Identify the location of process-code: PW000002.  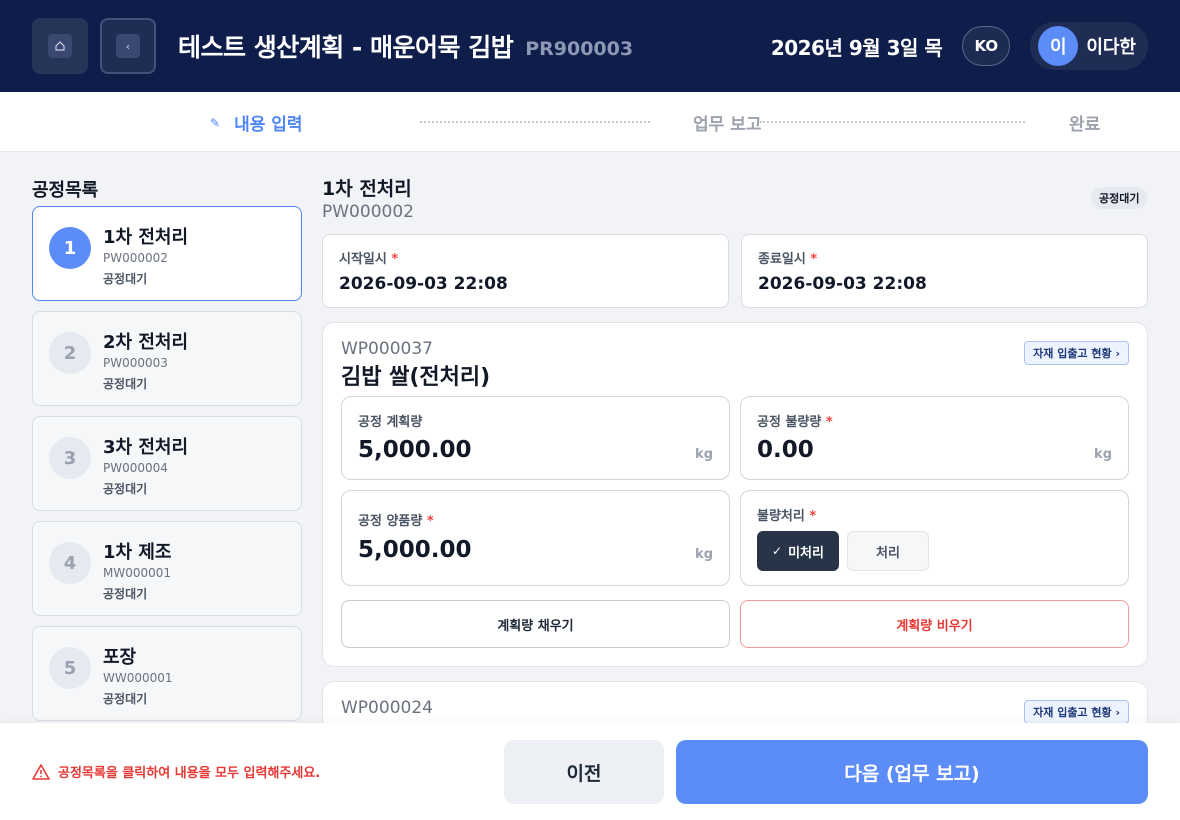
(135, 258).